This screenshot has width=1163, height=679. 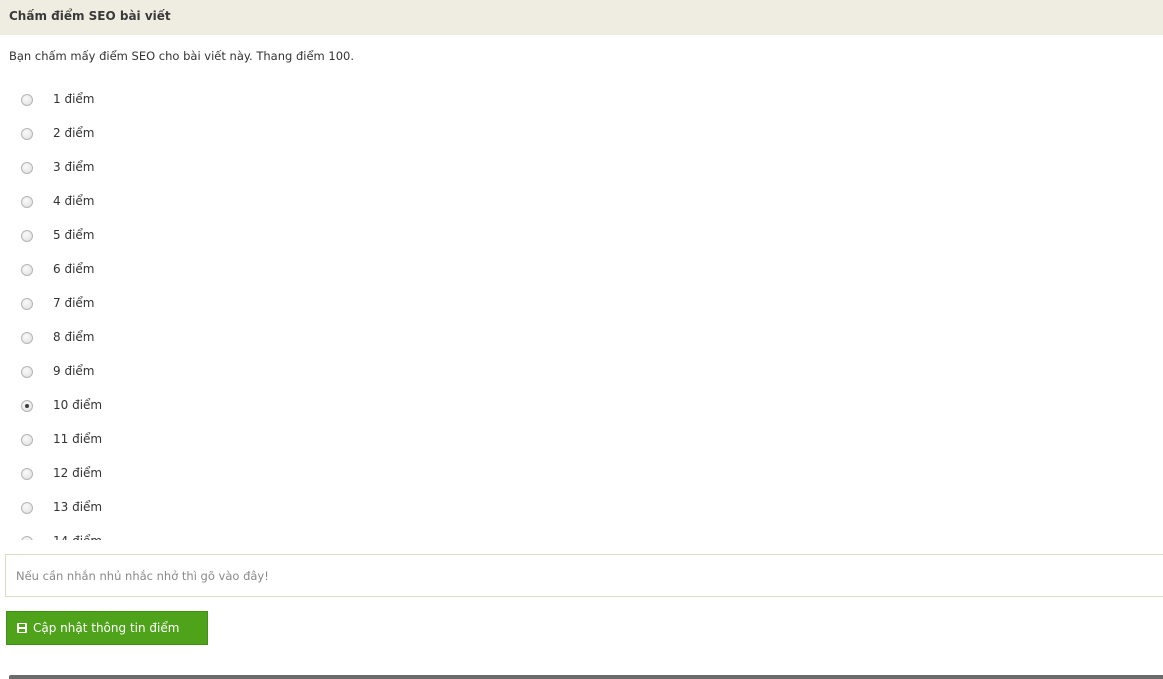 I want to click on score-option-label: 12 điểm, so click(x=77, y=473).